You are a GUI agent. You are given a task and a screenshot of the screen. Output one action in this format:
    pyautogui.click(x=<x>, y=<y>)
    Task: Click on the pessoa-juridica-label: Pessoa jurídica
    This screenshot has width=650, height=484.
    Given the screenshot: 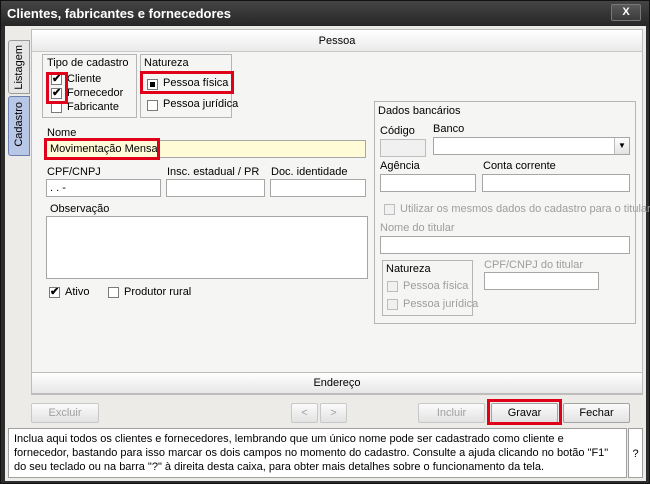 What is the action you would take?
    pyautogui.click(x=201, y=104)
    